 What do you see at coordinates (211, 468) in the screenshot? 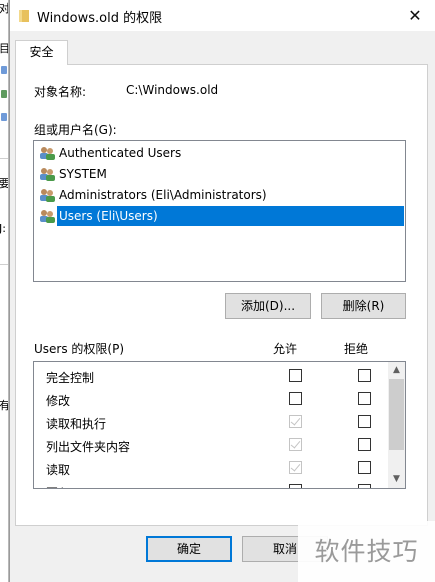
I see `permission-row: 读取` at bounding box center [211, 468].